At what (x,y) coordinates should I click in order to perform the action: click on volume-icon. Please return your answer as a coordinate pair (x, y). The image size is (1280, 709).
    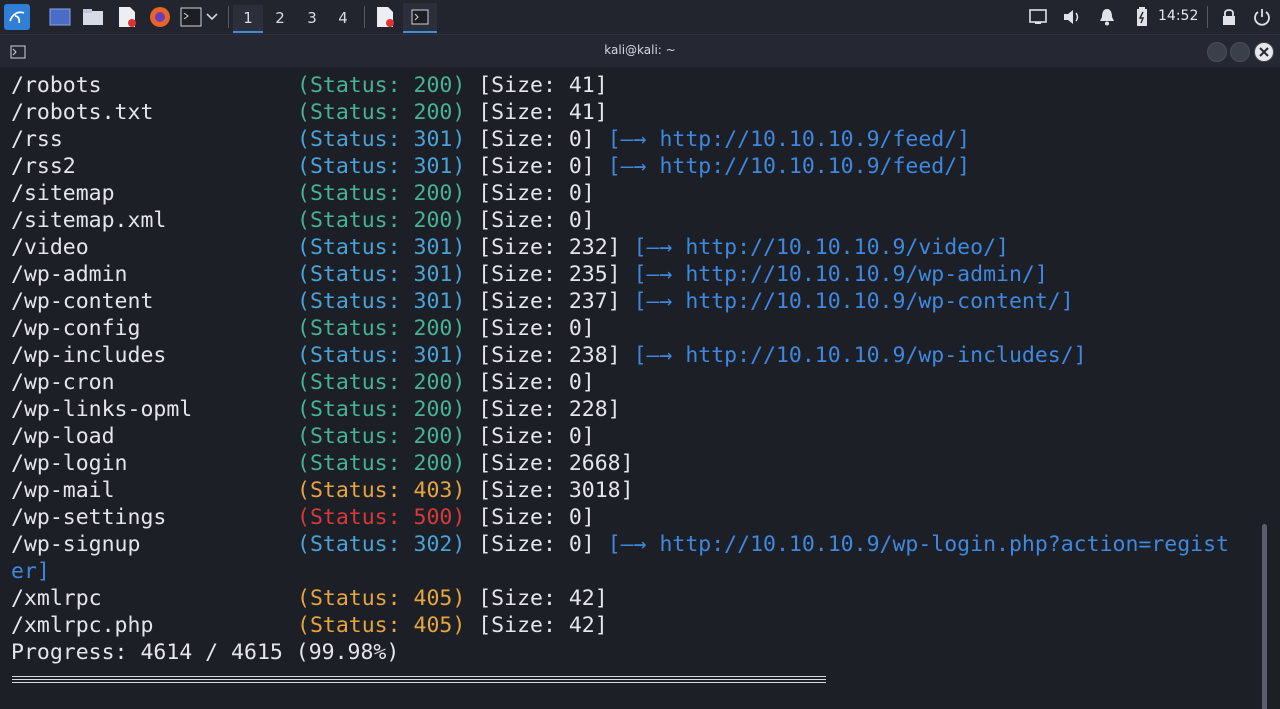
    Looking at the image, I should click on (1073, 17).